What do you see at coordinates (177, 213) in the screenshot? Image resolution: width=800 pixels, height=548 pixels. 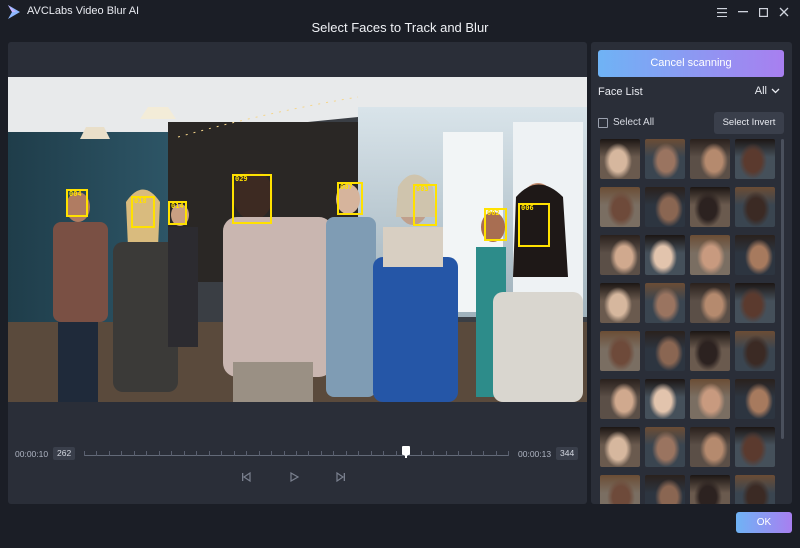 I see `face-box: 014` at bounding box center [177, 213].